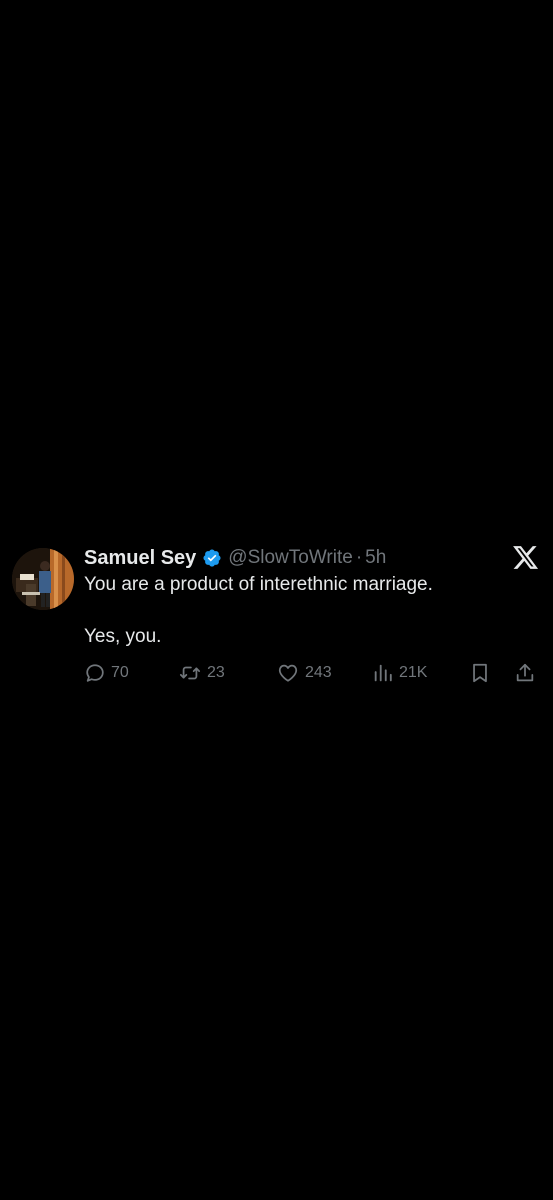 This screenshot has height=1200, width=553. What do you see at coordinates (383, 673) in the screenshot?
I see `views-bar-chart-icon` at bounding box center [383, 673].